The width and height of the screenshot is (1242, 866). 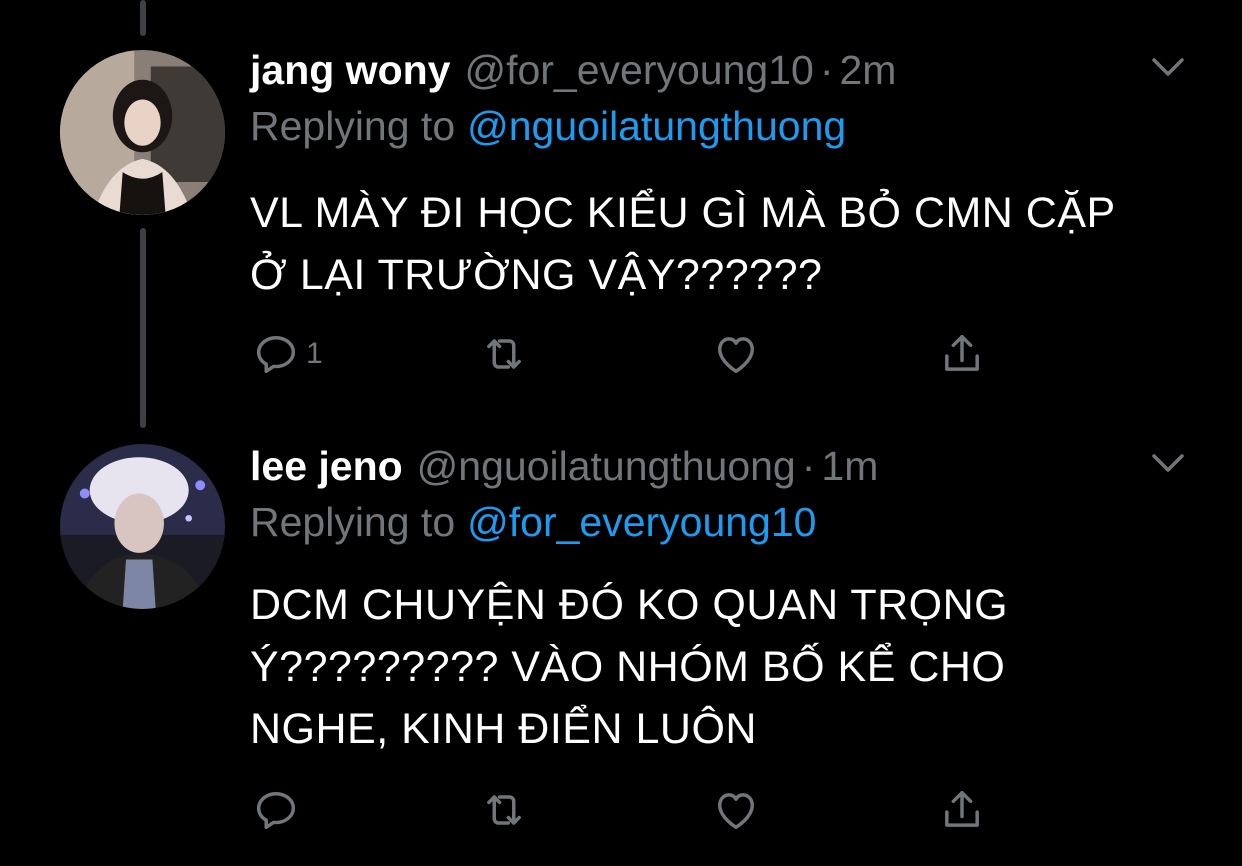 I want to click on thread-line-top, so click(x=143, y=18).